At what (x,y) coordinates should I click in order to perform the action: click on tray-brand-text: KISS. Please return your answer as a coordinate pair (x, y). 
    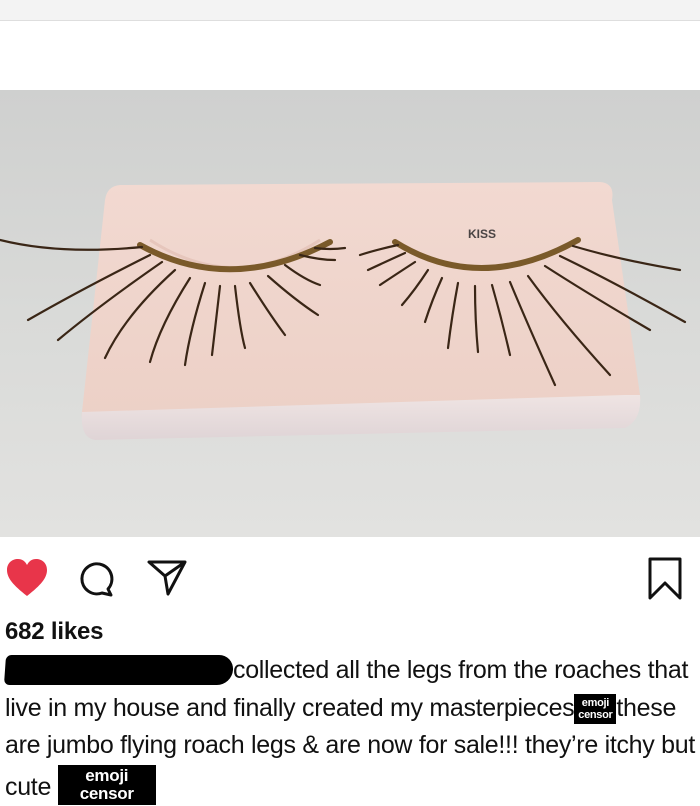
    Looking at the image, I should click on (482, 234).